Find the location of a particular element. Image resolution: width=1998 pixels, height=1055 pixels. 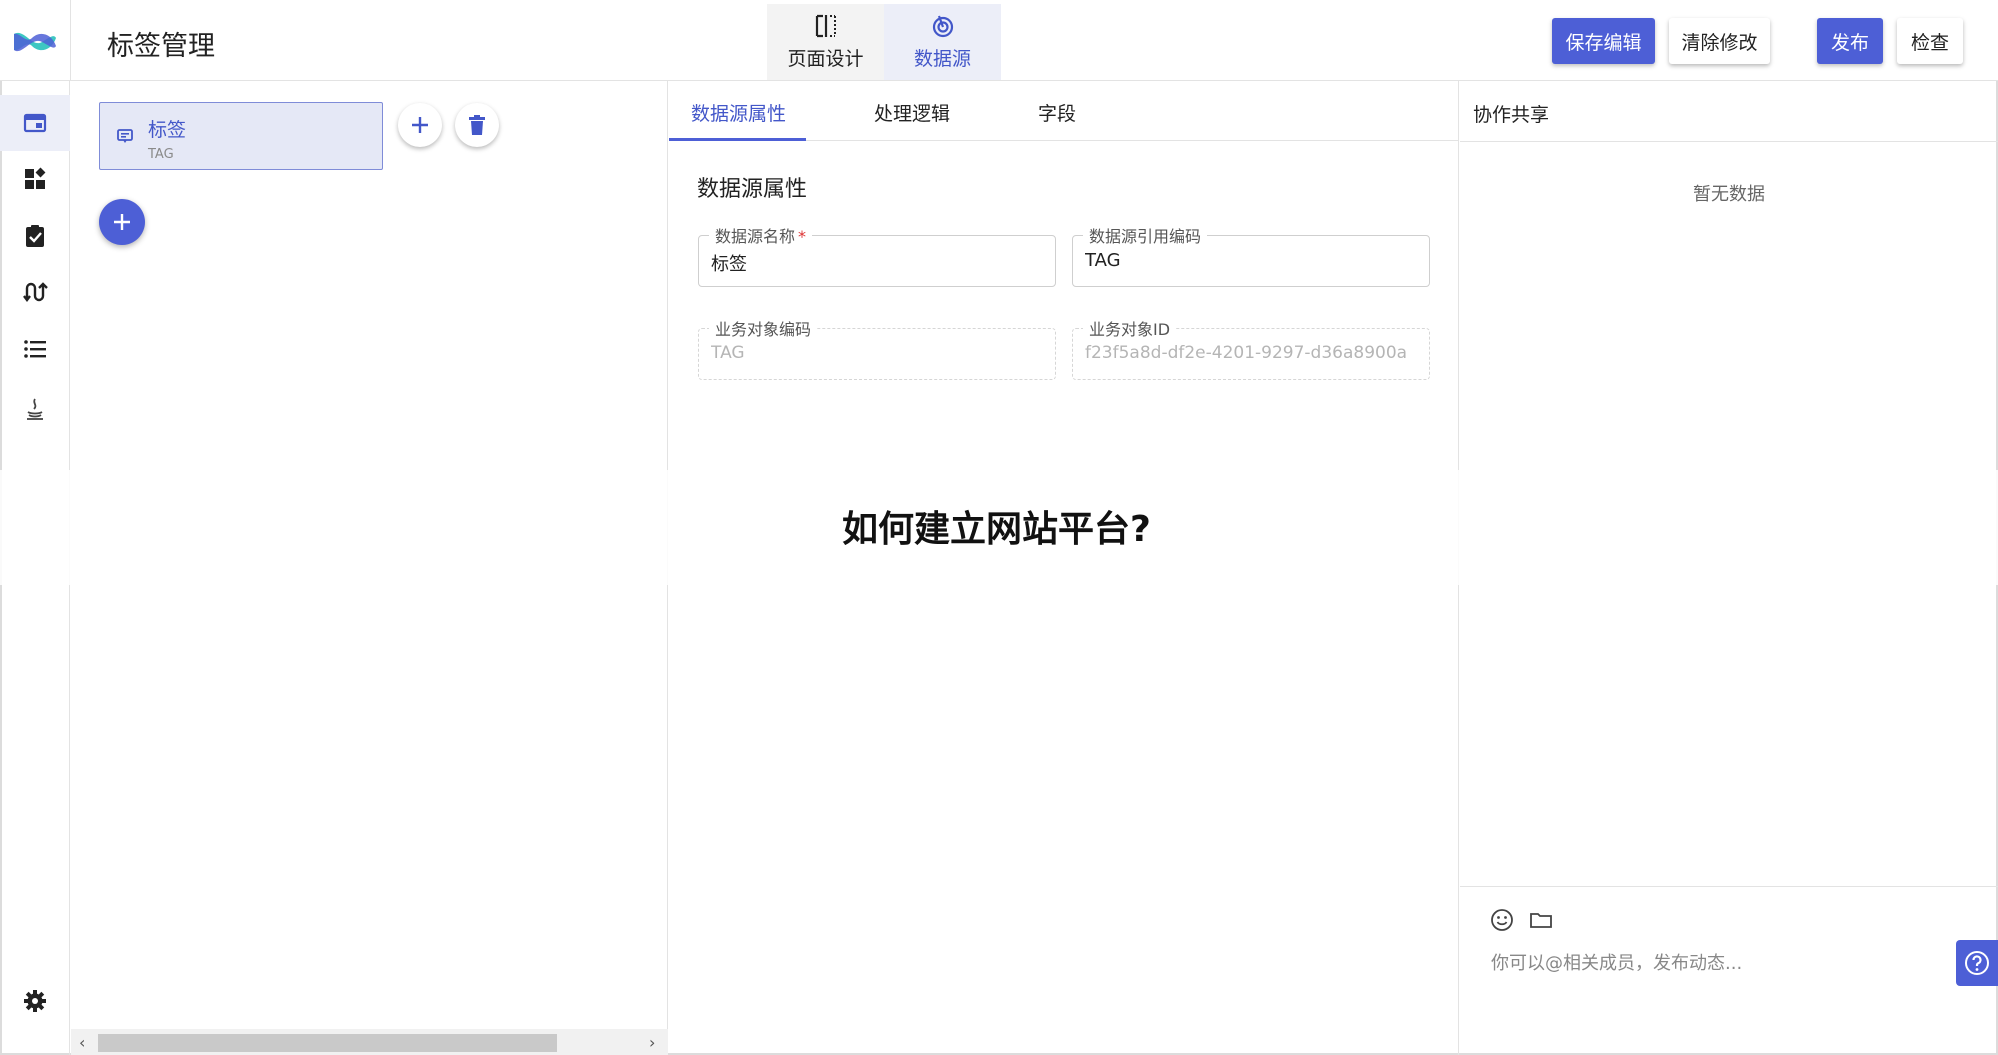

sidebar-item-tasks is located at coordinates (35, 236).